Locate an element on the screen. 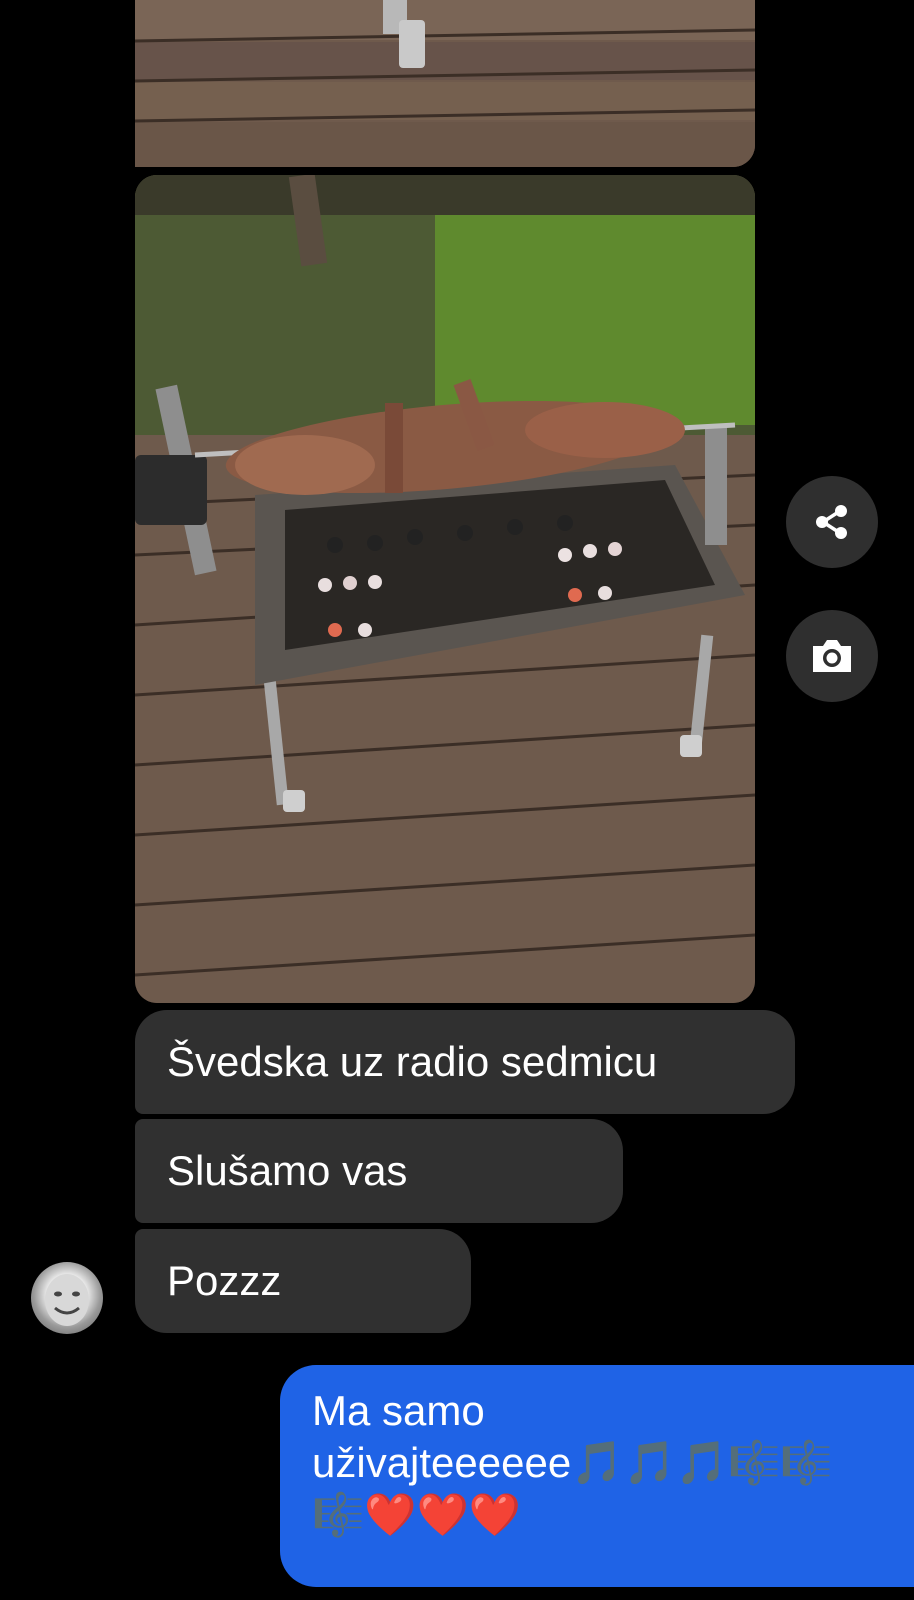 This screenshot has width=914, height=1600. avatar-face-image is located at coordinates (67, 1300).